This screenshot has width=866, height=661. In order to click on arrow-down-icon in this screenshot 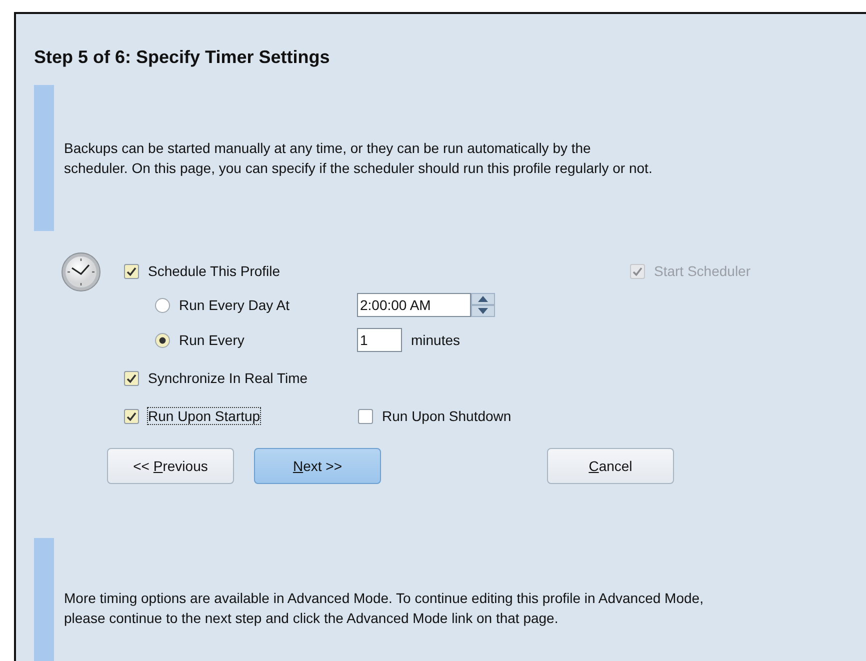, I will do `click(483, 311)`.